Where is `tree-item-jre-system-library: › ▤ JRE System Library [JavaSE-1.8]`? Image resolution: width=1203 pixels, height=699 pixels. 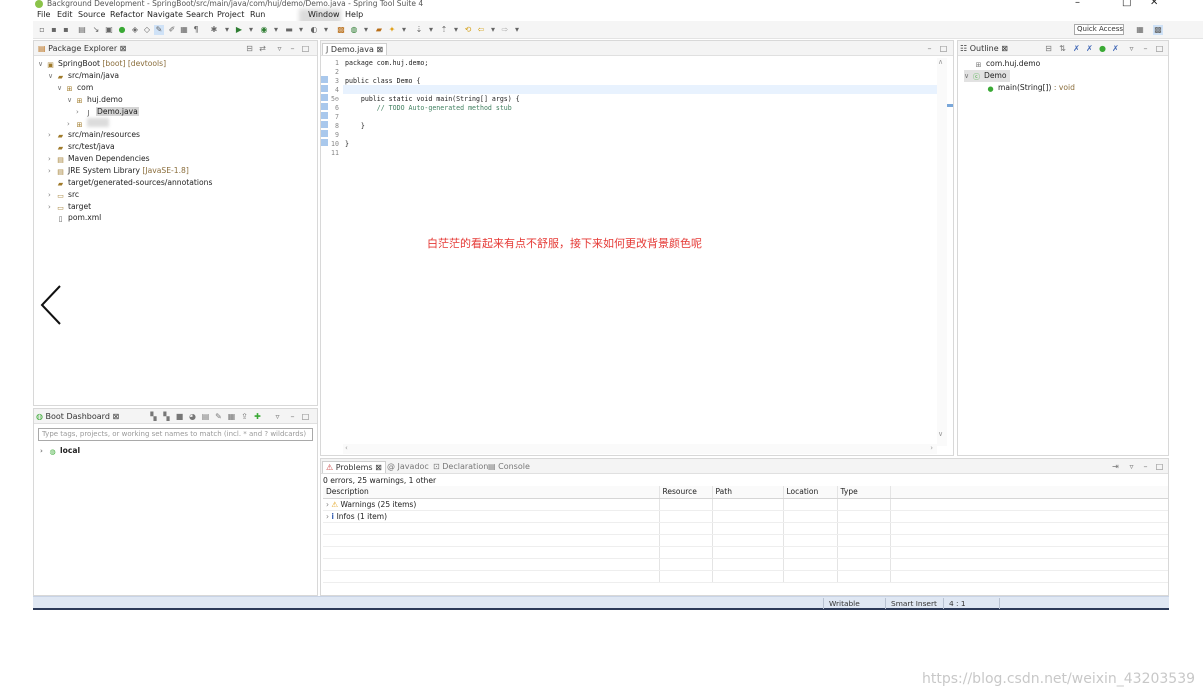
tree-item-jre-system-library: › ▤ JRE System Library [JavaSE-1.8] is located at coordinates (118, 171).